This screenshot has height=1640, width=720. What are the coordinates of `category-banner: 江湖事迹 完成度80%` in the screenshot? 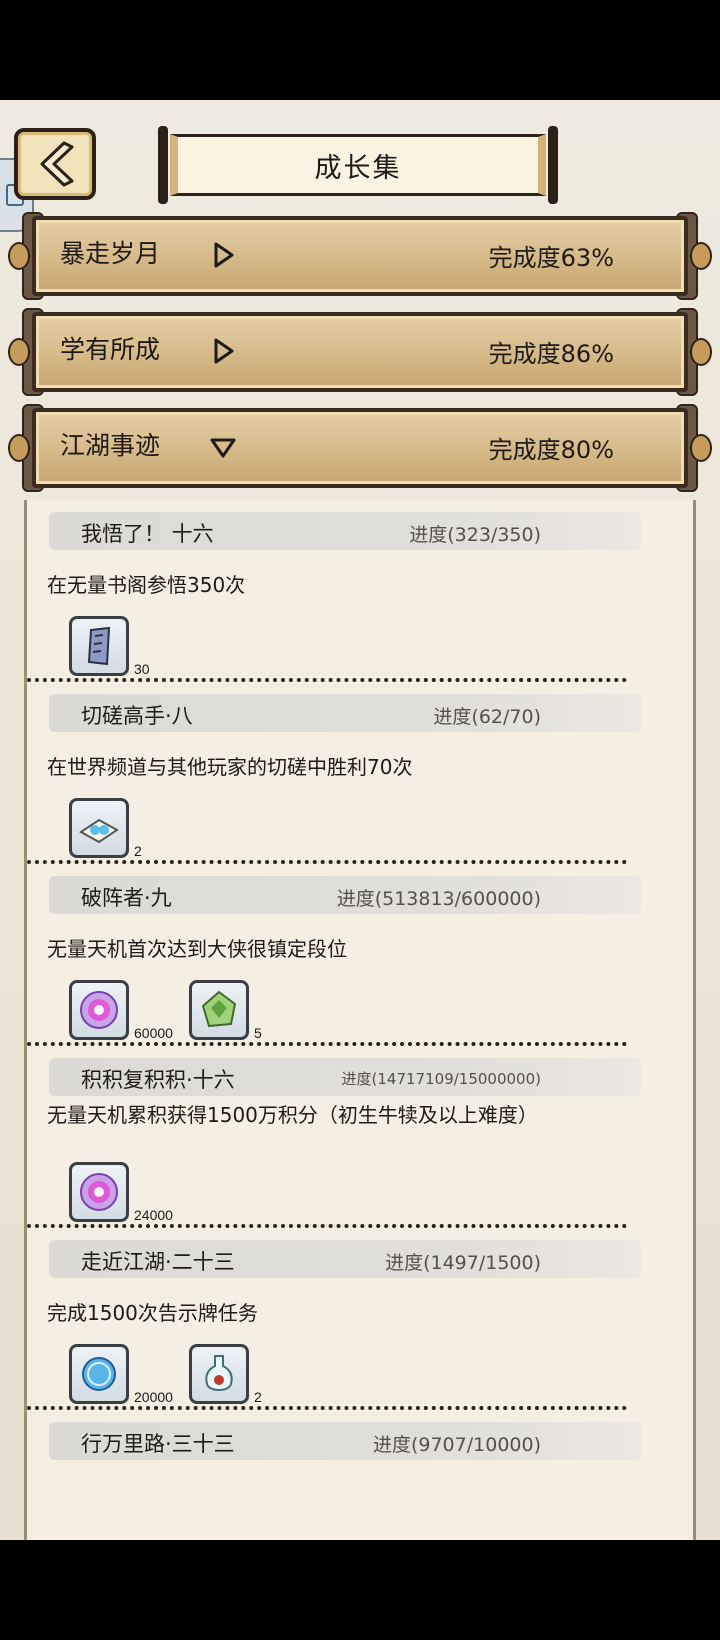 It's located at (360, 448).